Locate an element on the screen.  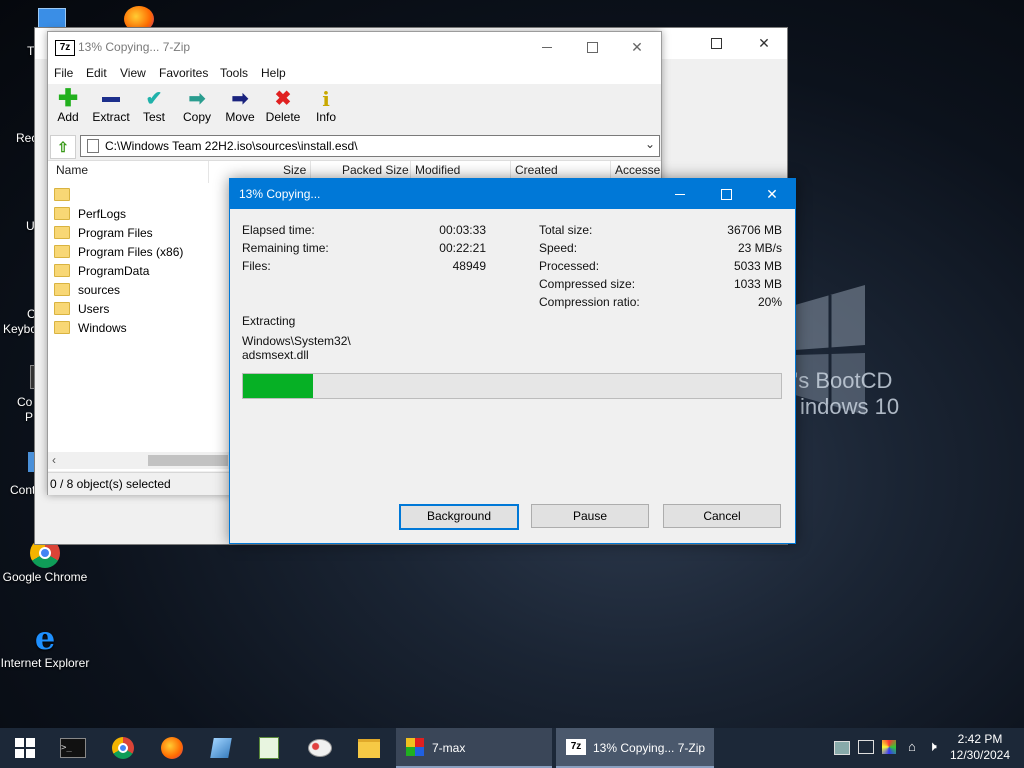
list-item: PerfLogs is located at coordinates (90, 213).